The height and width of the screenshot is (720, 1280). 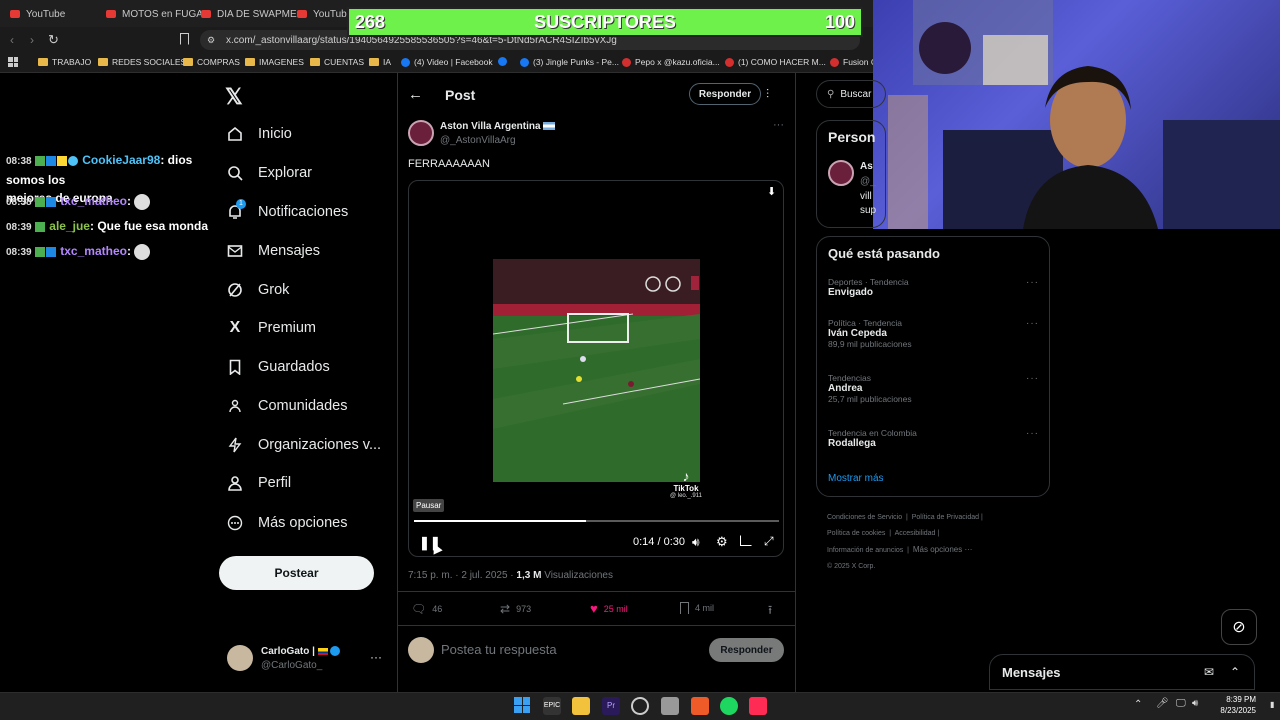 I want to click on bookmark-item: TRABAJO, so click(x=64, y=62).